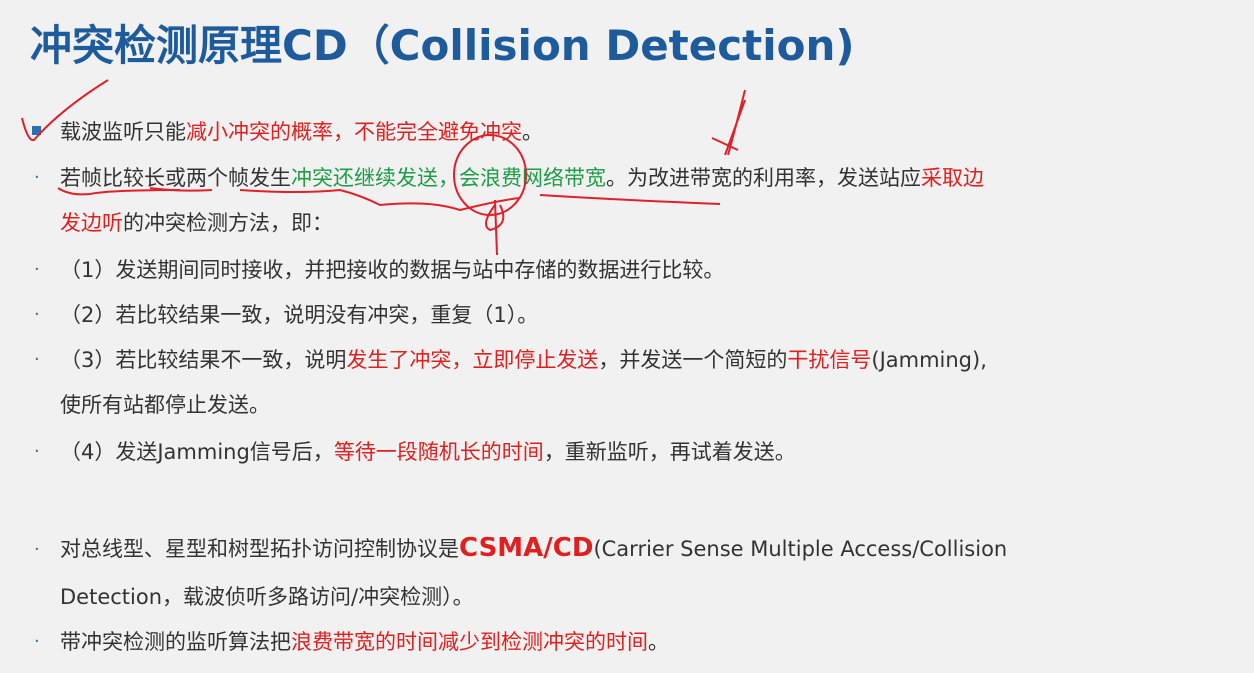  I want to click on csma-cd-label: CSMA/CD, so click(526, 548).